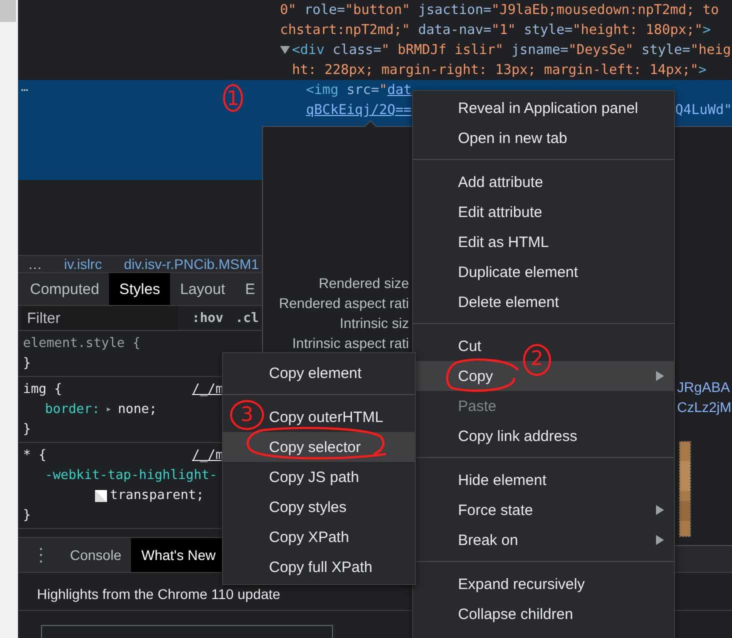 The image size is (732, 638). What do you see at coordinates (320, 567) in the screenshot?
I see `menu-item: Copy full XPath` at bounding box center [320, 567].